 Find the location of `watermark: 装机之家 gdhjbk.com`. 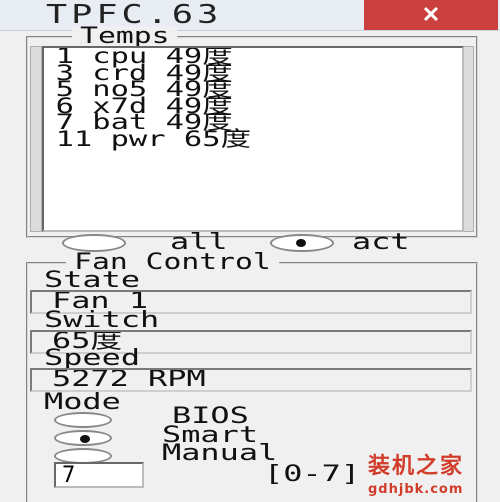

watermark: 装机之家 gdhjbk.com is located at coordinates (416, 472).